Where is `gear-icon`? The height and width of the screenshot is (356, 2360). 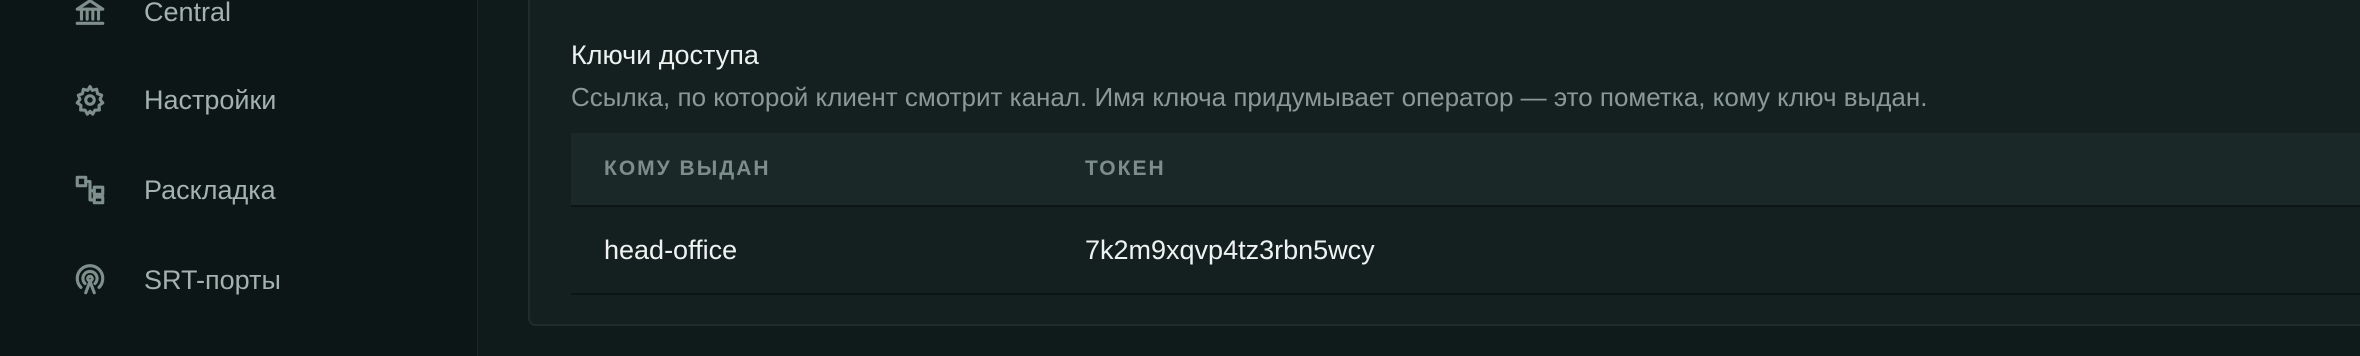
gear-icon is located at coordinates (90, 100).